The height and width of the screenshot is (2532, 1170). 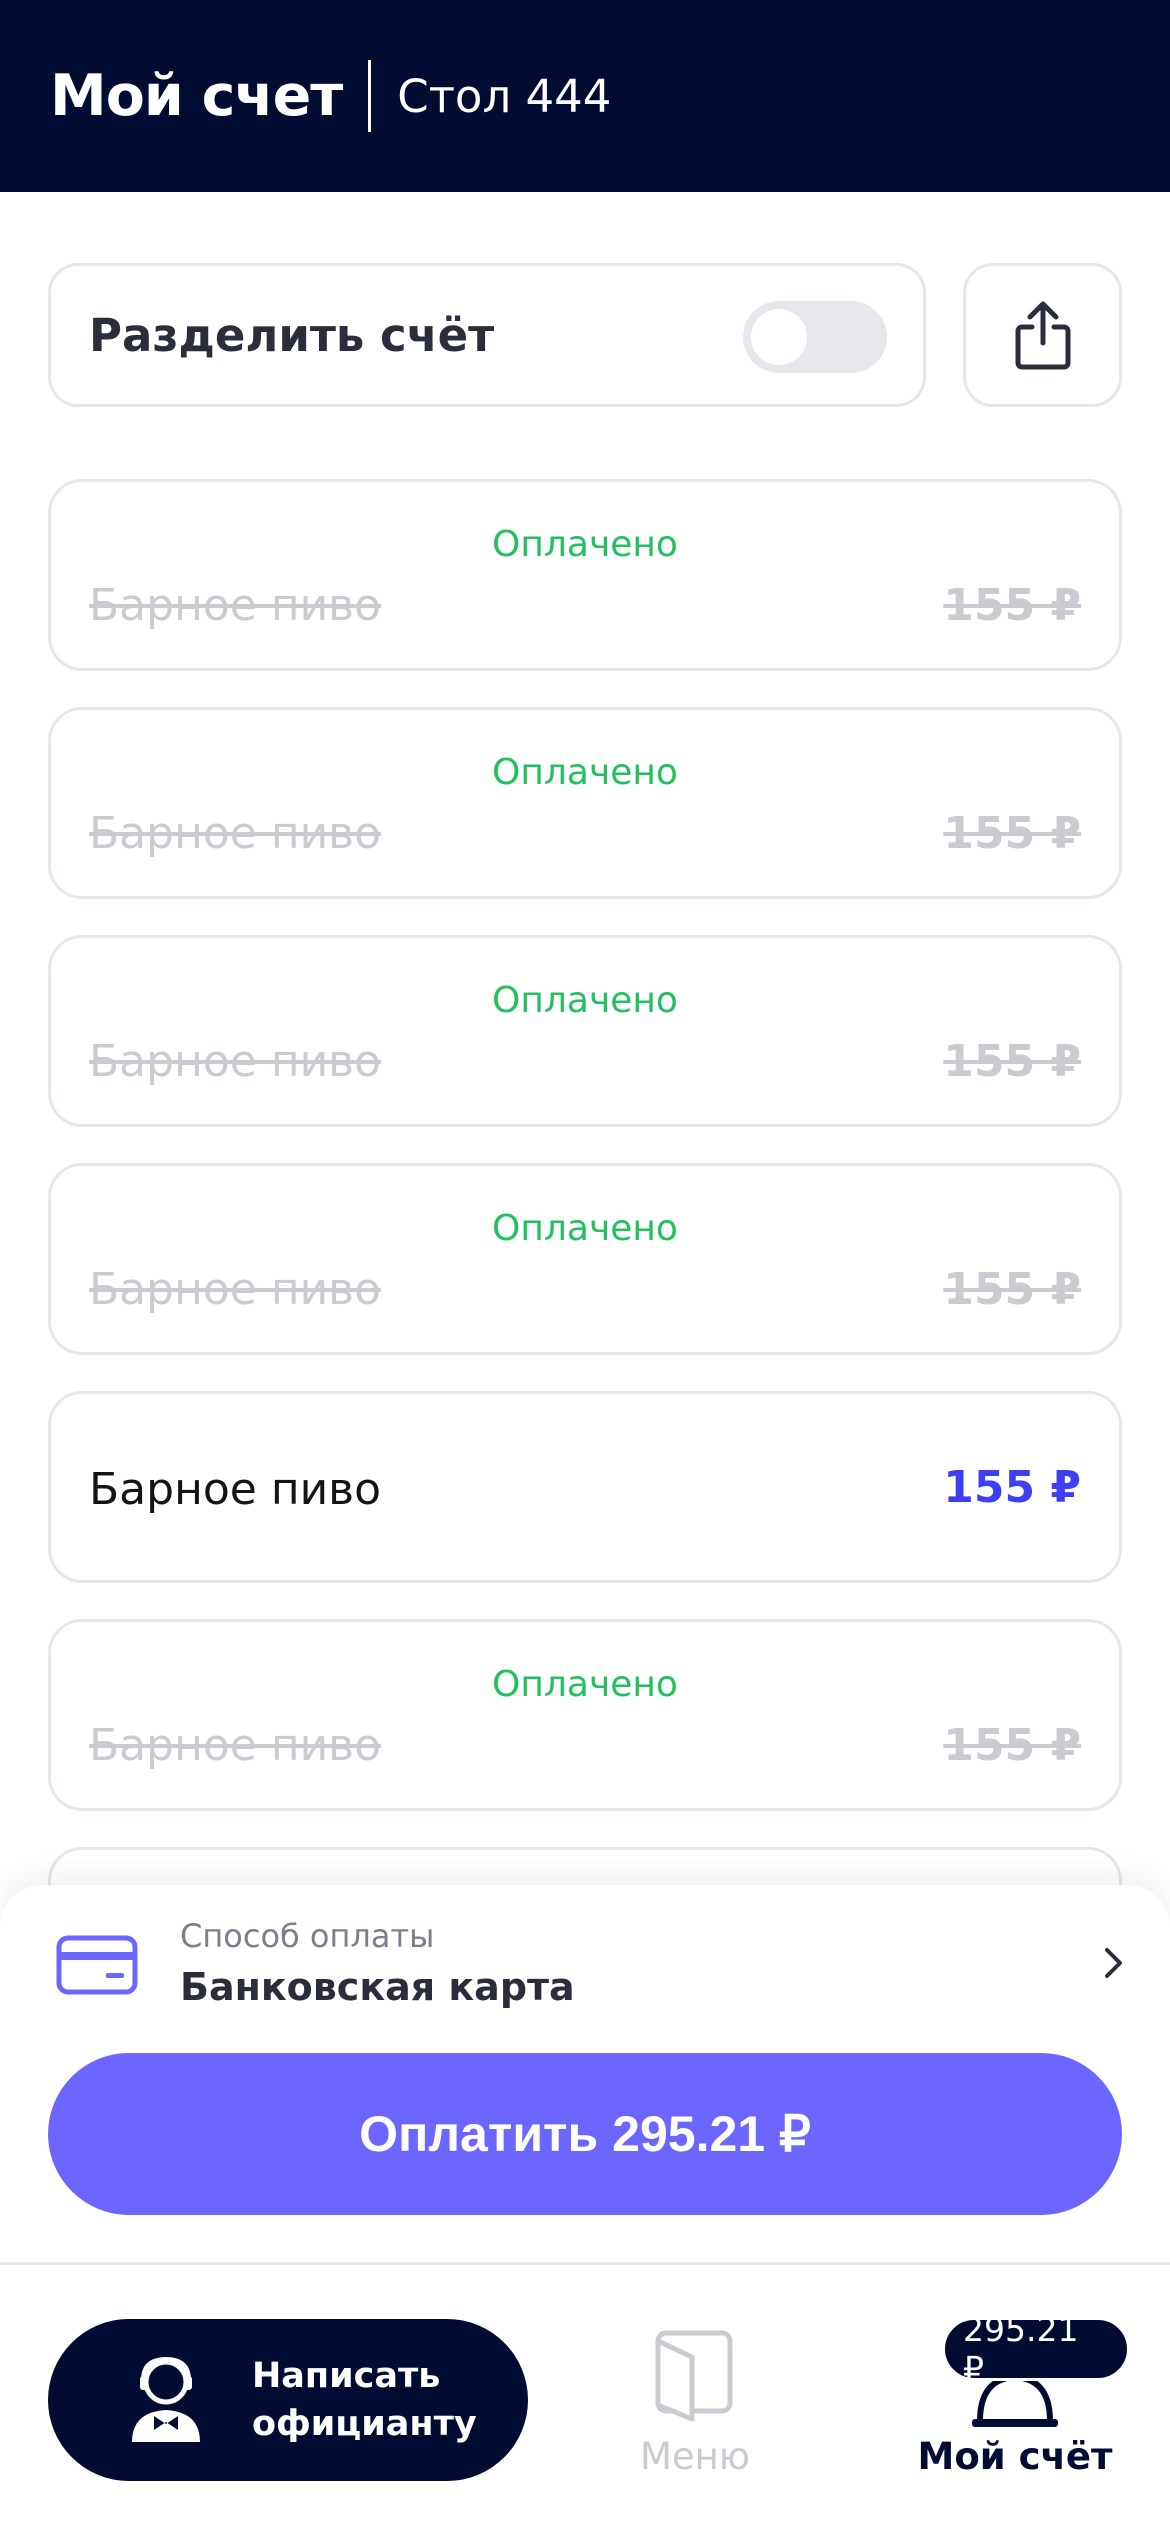 What do you see at coordinates (292, 335) in the screenshot?
I see `split-bill-label: Разделить счёт` at bounding box center [292, 335].